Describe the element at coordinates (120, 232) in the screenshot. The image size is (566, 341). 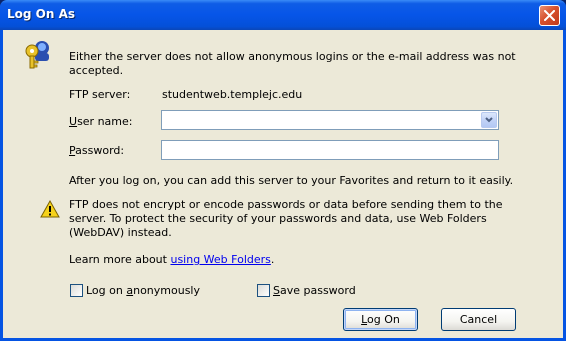
I see `warning-line-3: (WebDAV) instead.` at that location.